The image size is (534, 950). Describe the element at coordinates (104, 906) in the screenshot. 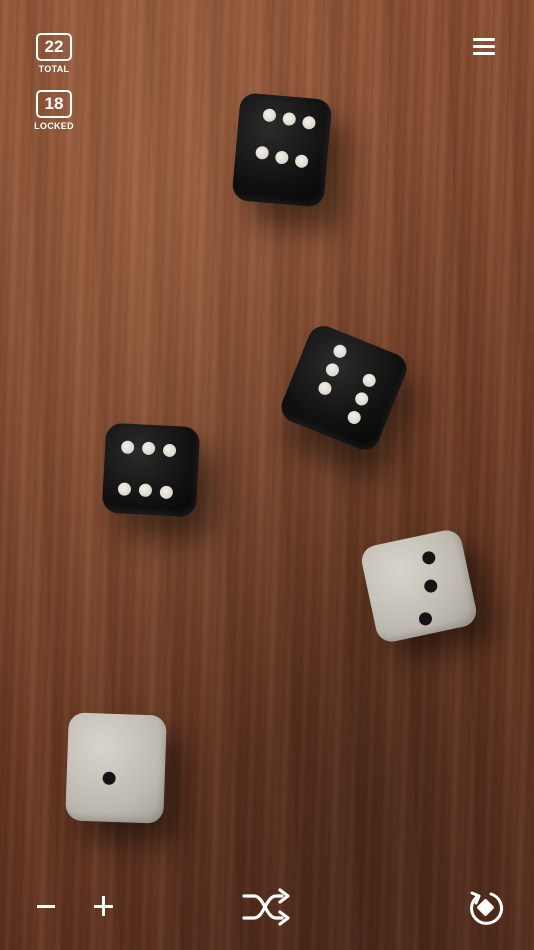

I see `plus-icon` at that location.